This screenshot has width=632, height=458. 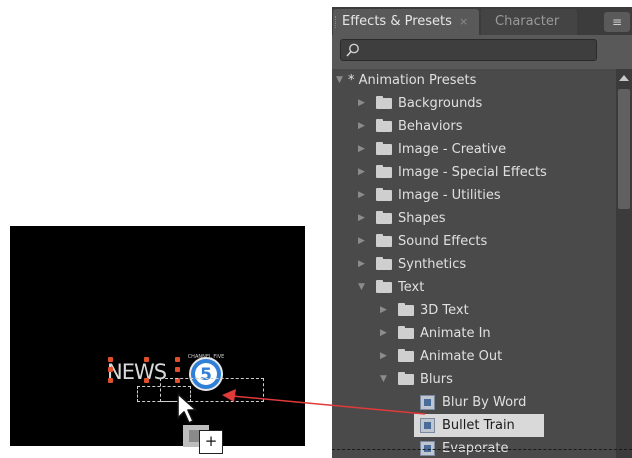 I want to click on arrow-cursor-icon, so click(x=187, y=408).